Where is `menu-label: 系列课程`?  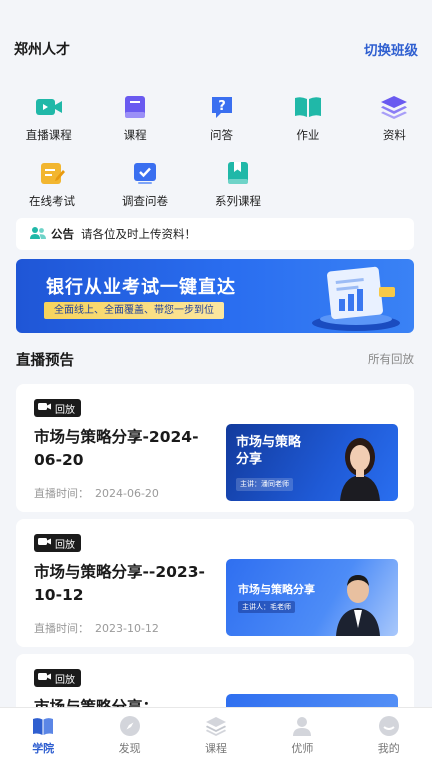 menu-label: 系列课程 is located at coordinates (238, 201).